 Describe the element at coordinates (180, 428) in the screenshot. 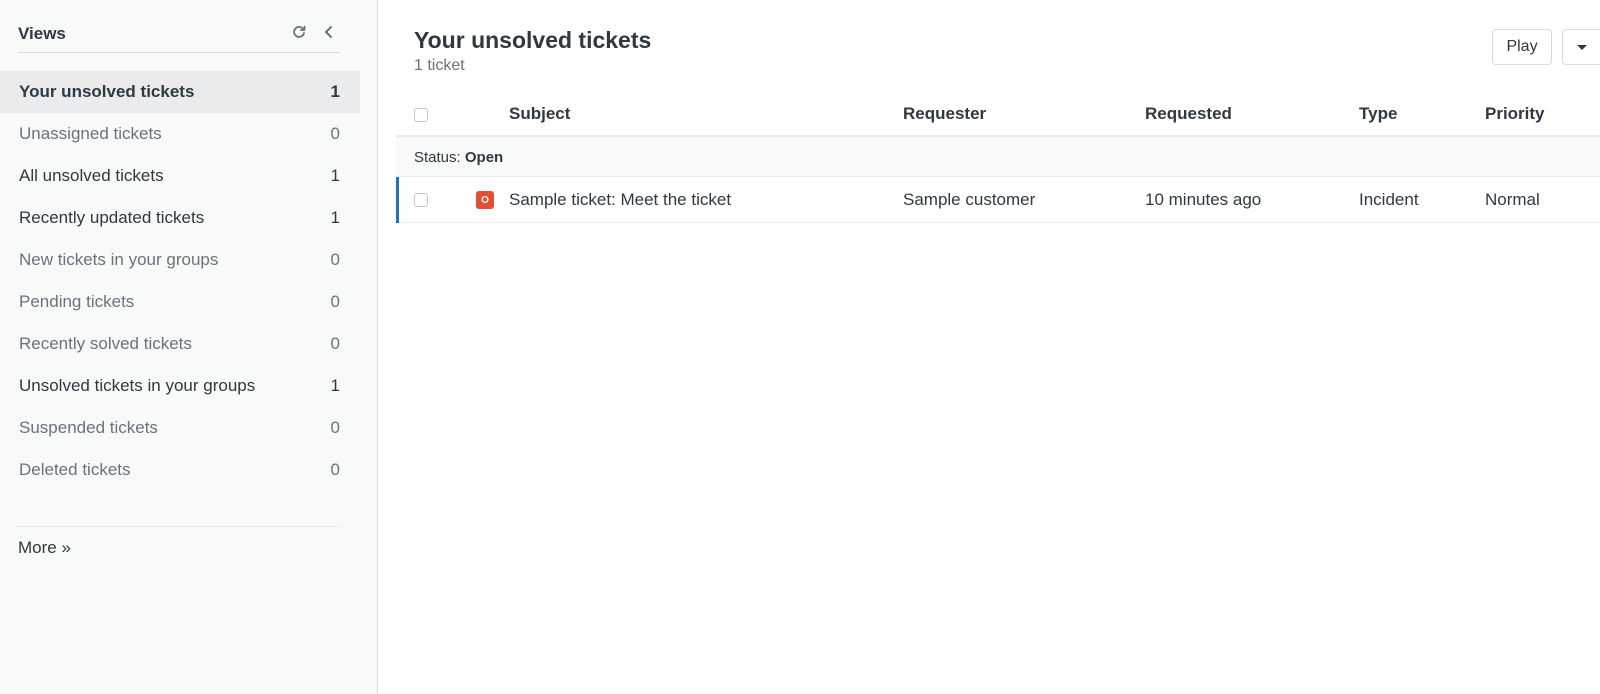

I see `sidebar-view-item: Suspended tickets 0` at that location.